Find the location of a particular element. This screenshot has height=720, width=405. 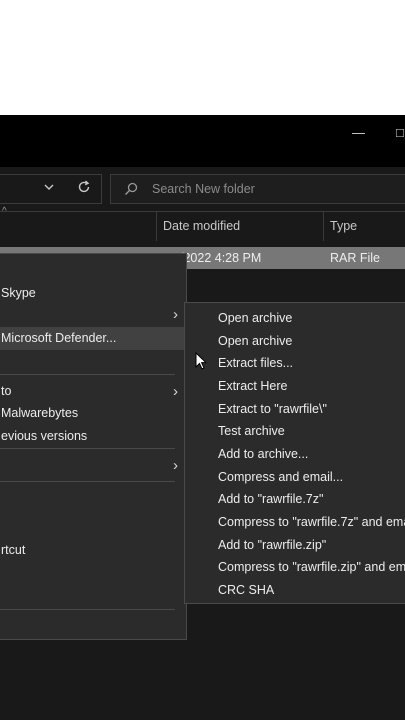

submenu-item-add-to-zip: Add to "rawrfile.zip" is located at coordinates (272, 545).